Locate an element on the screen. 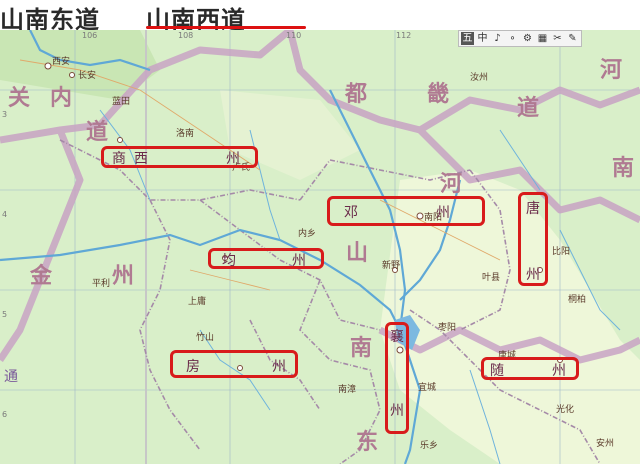 The image size is (640, 464). prefecture-label: 均 is located at coordinates (229, 261).